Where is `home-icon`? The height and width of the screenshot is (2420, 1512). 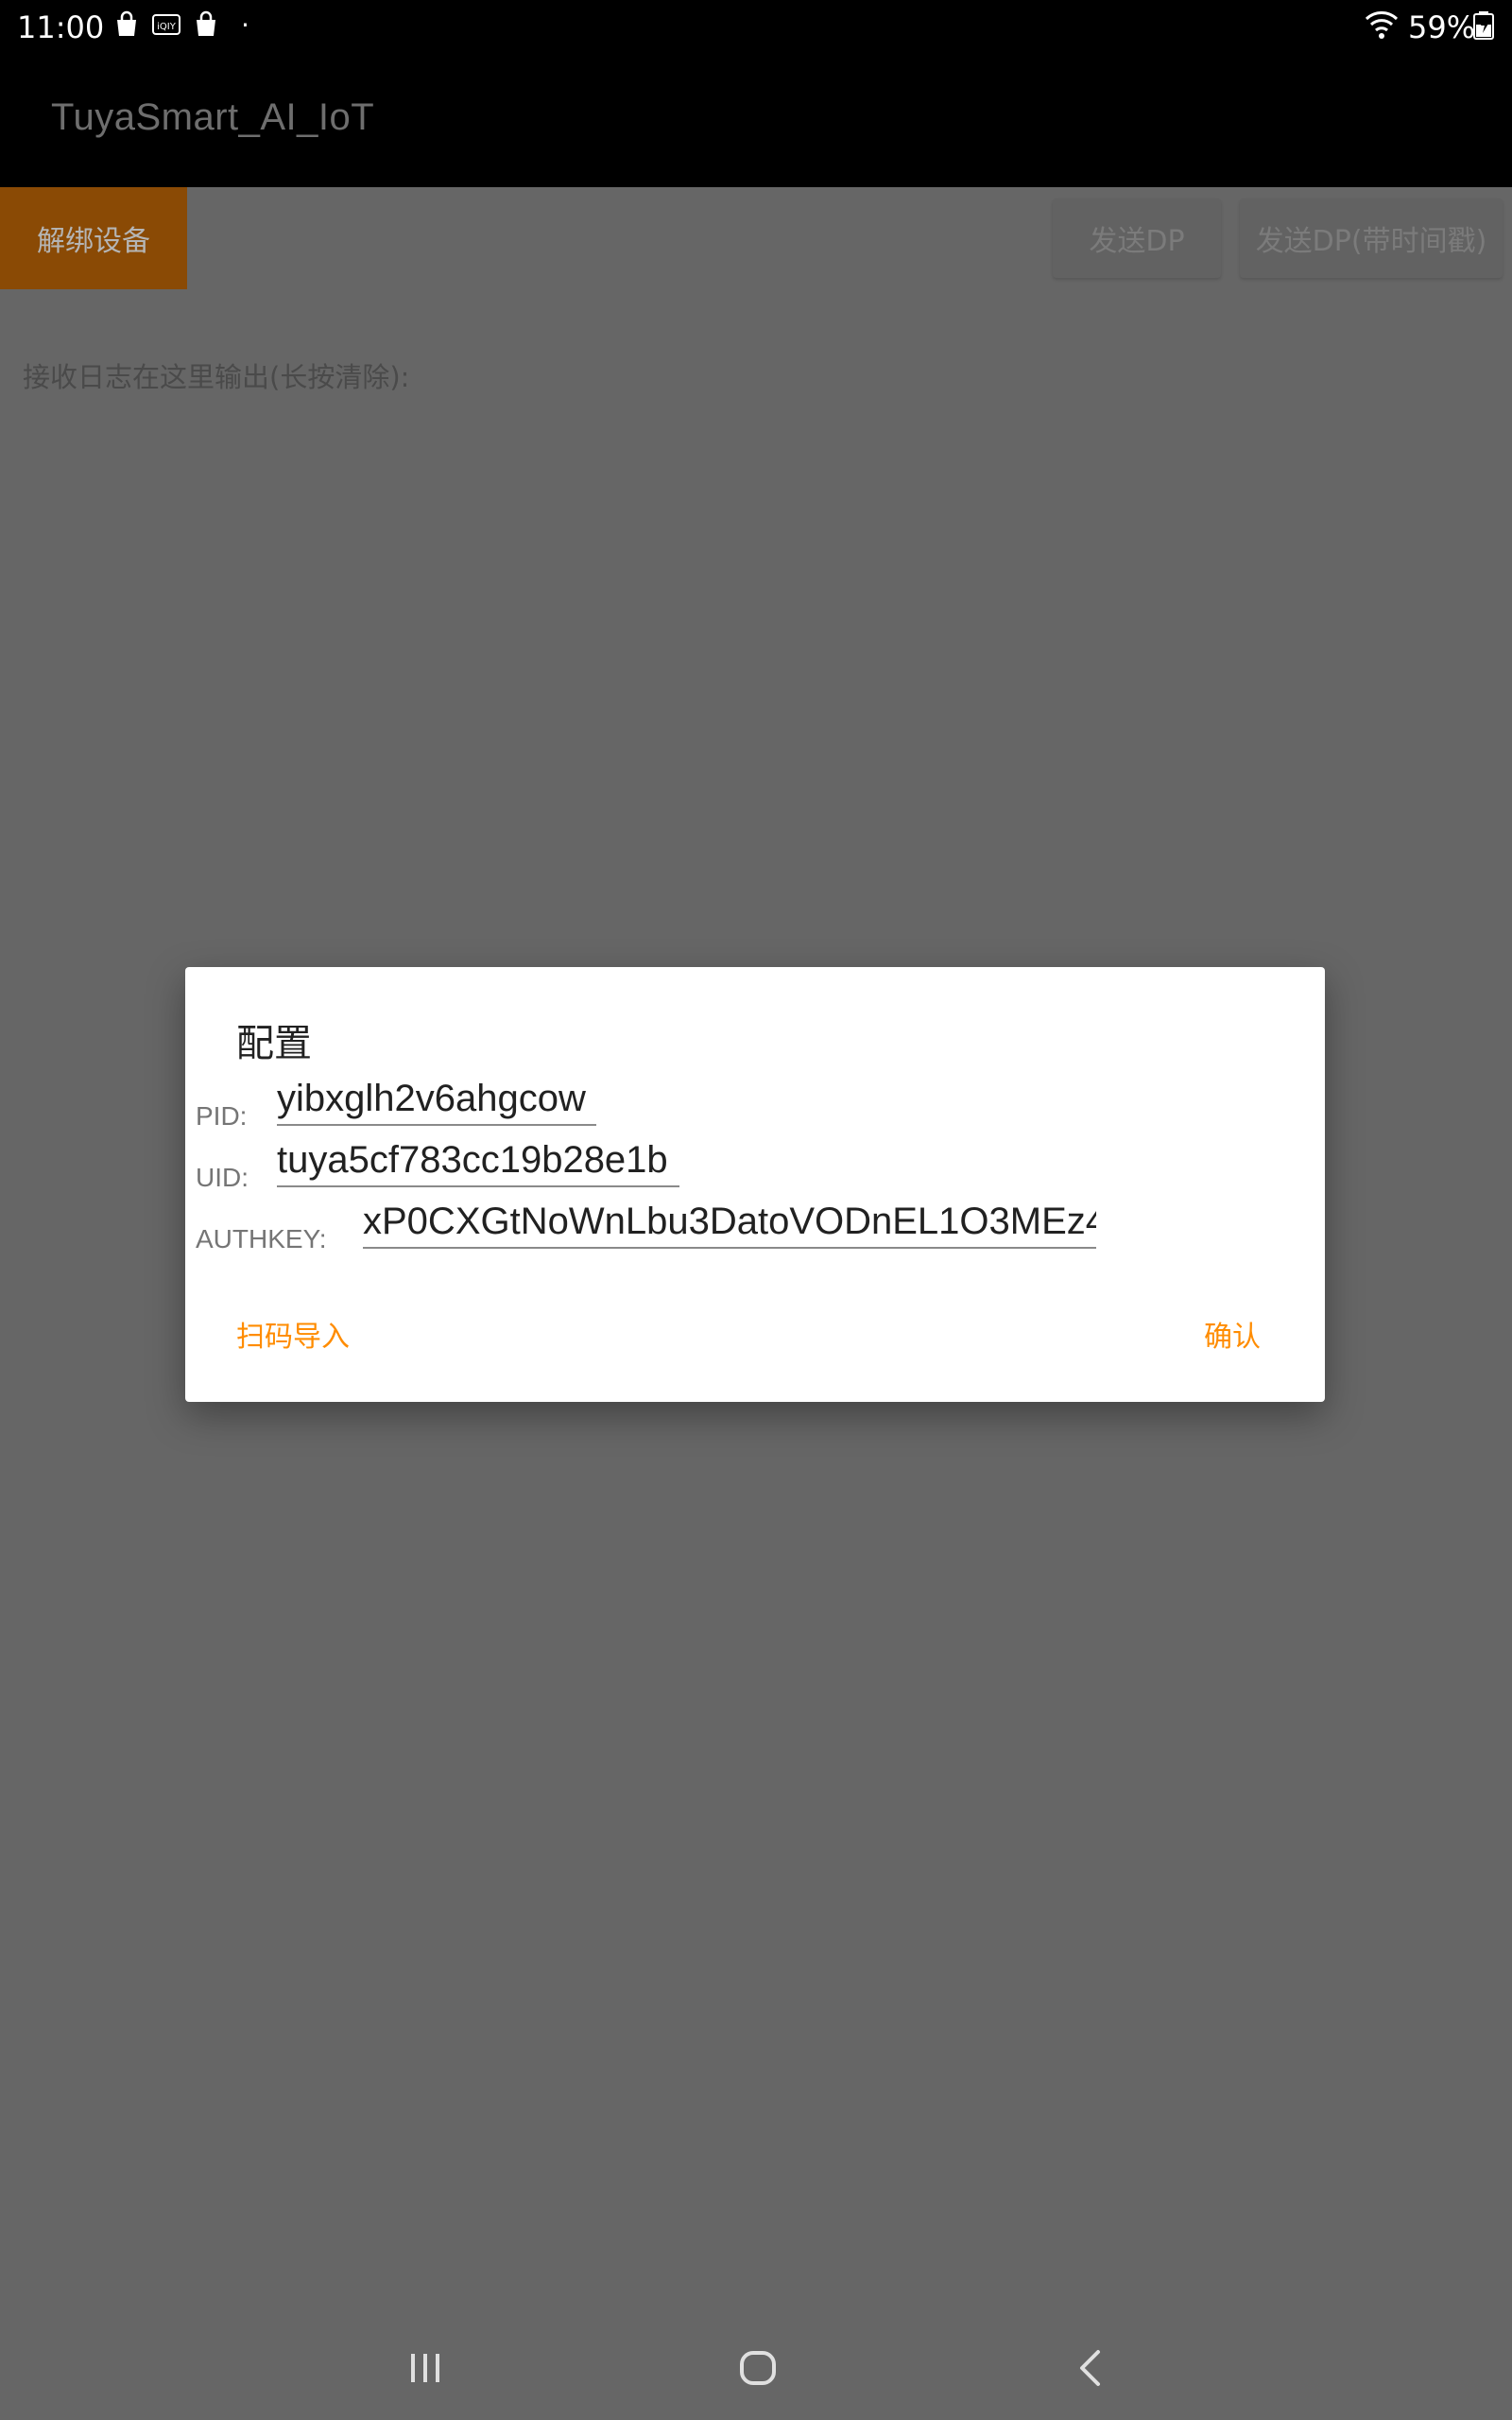 home-icon is located at coordinates (758, 2368).